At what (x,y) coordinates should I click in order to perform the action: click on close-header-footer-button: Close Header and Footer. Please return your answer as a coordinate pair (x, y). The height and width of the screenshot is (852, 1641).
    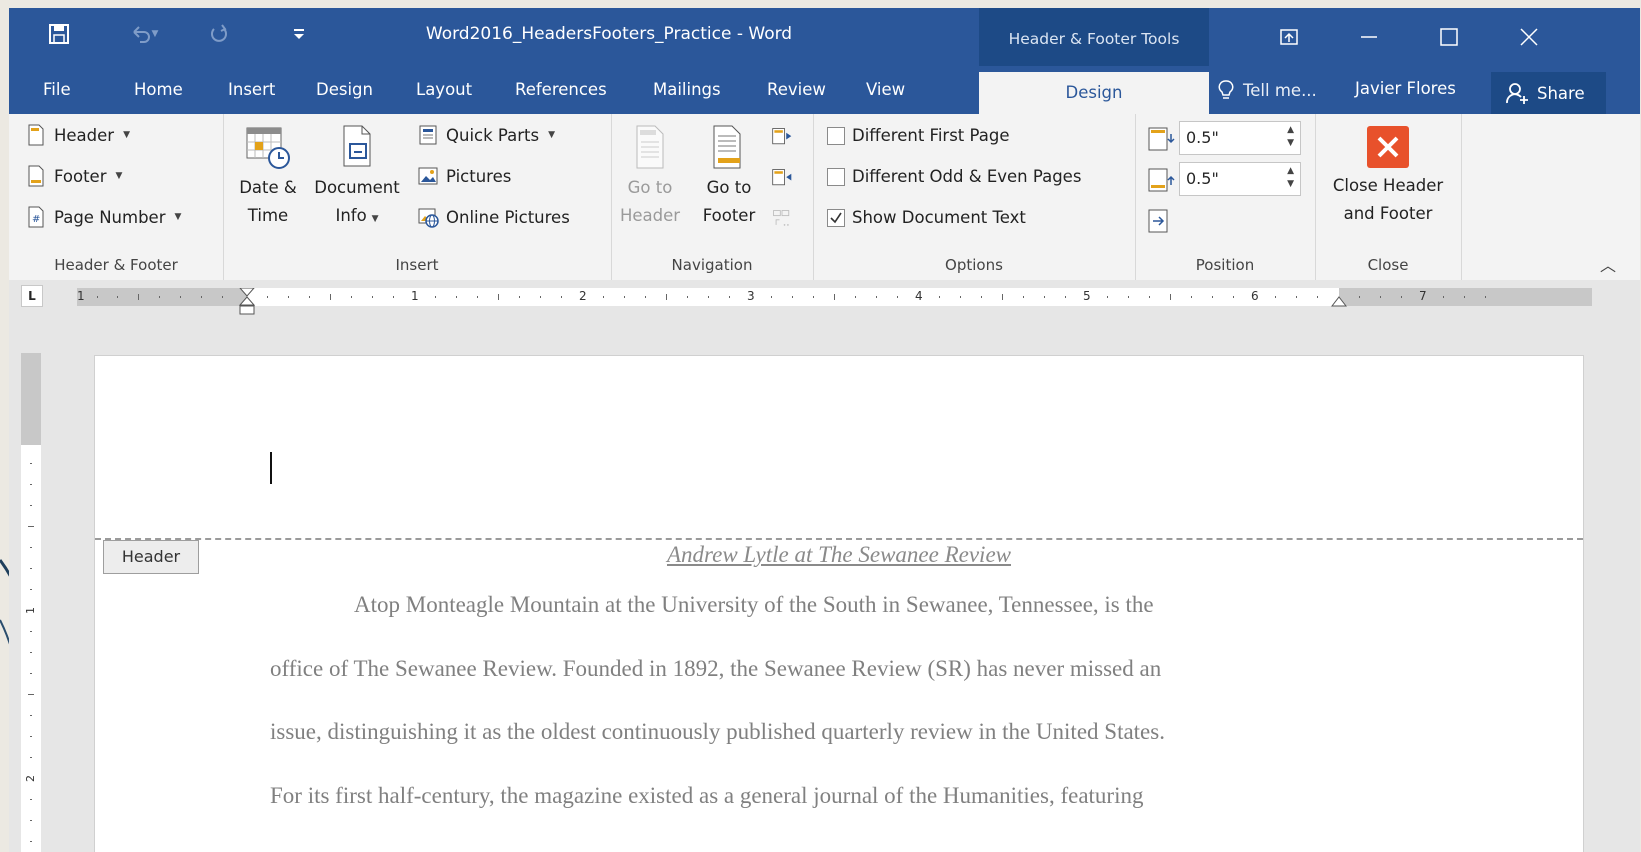
    Looking at the image, I should click on (1388, 176).